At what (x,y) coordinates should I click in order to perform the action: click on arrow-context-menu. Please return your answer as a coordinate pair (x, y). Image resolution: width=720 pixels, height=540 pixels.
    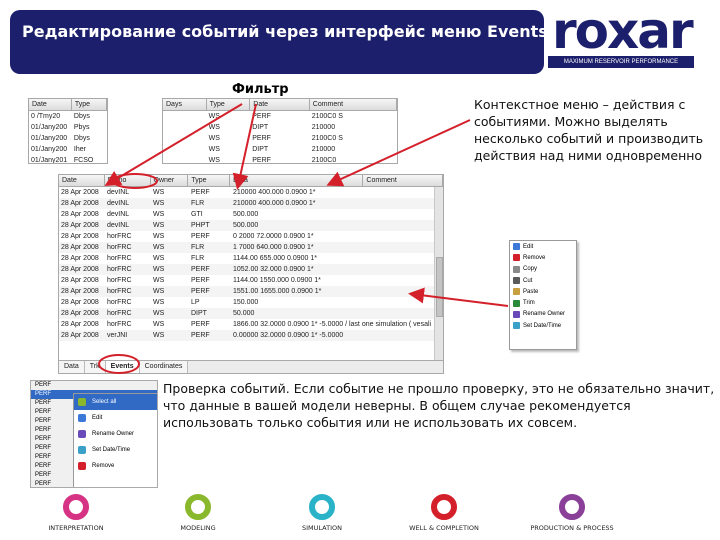
    Looking at the image, I should click on (458, 297).